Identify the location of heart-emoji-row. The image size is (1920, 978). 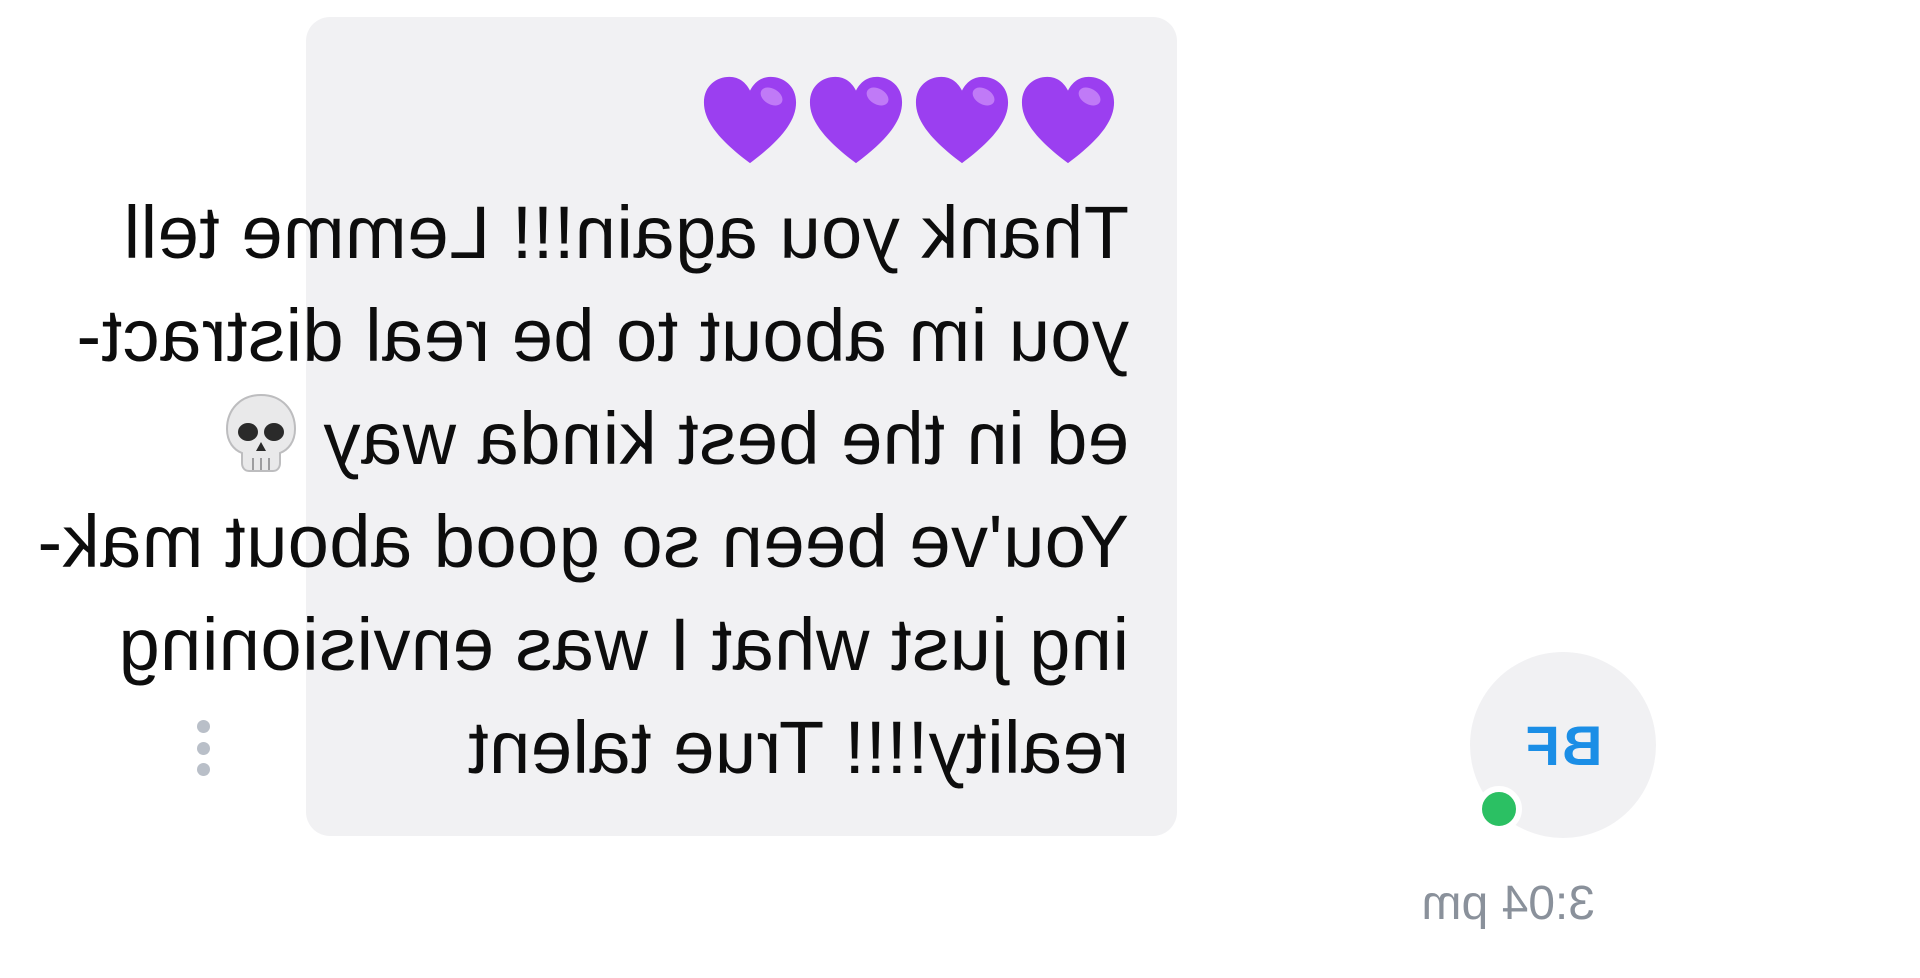
(729, 127).